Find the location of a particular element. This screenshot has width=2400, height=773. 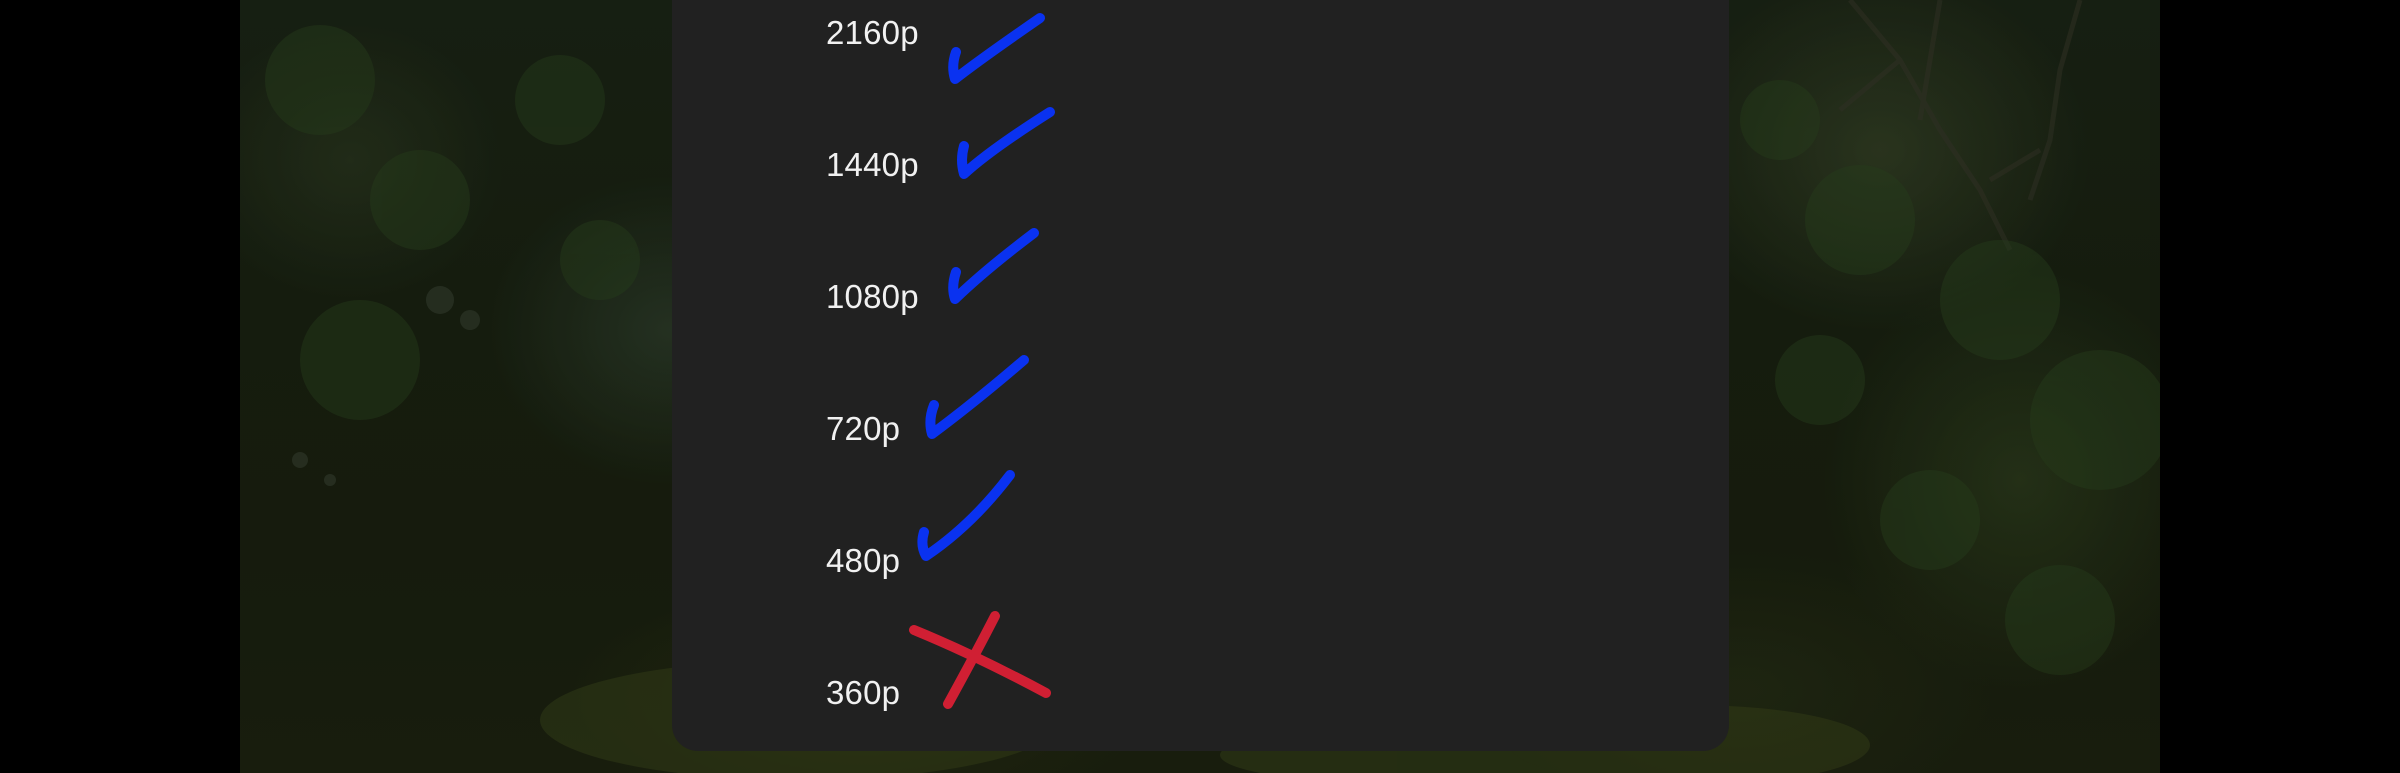

quality-option-label: 360p is located at coordinates (863, 692).